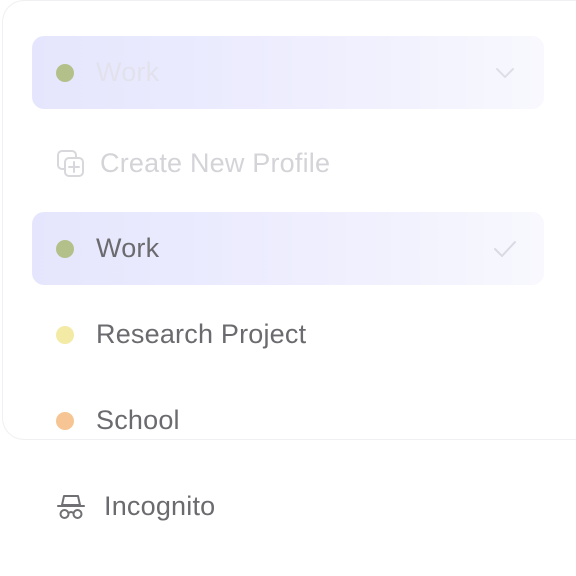 The height and width of the screenshot is (576, 576). What do you see at coordinates (505, 249) in the screenshot?
I see `checkmark-icon` at bounding box center [505, 249].